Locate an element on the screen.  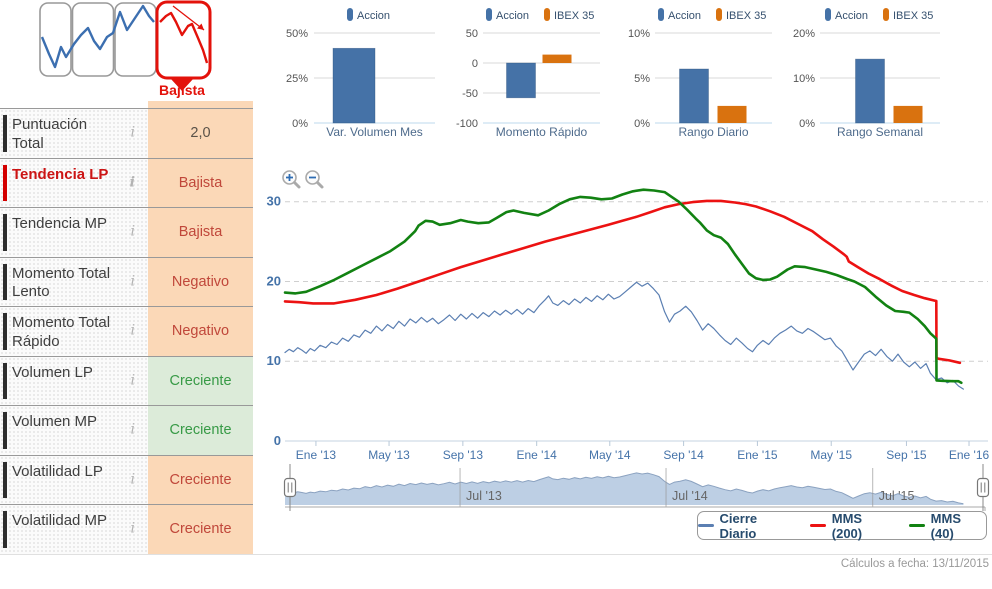
row-label-text: Momento Total Lento is located at coordinates (61, 282).